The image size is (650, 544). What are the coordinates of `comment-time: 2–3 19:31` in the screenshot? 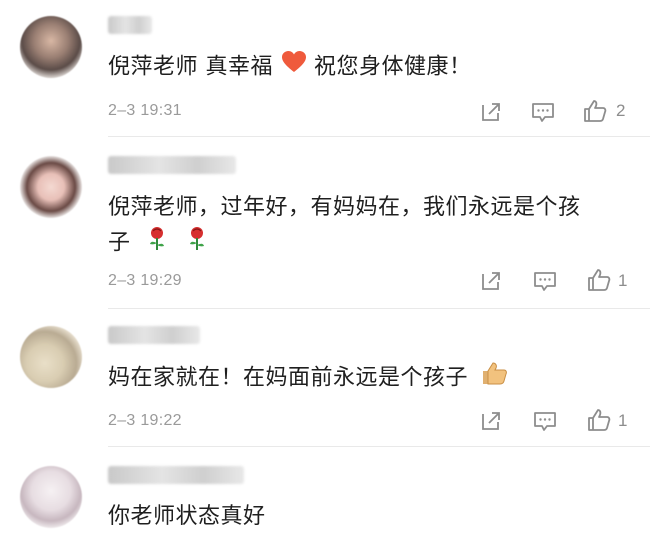 It's located at (145, 110).